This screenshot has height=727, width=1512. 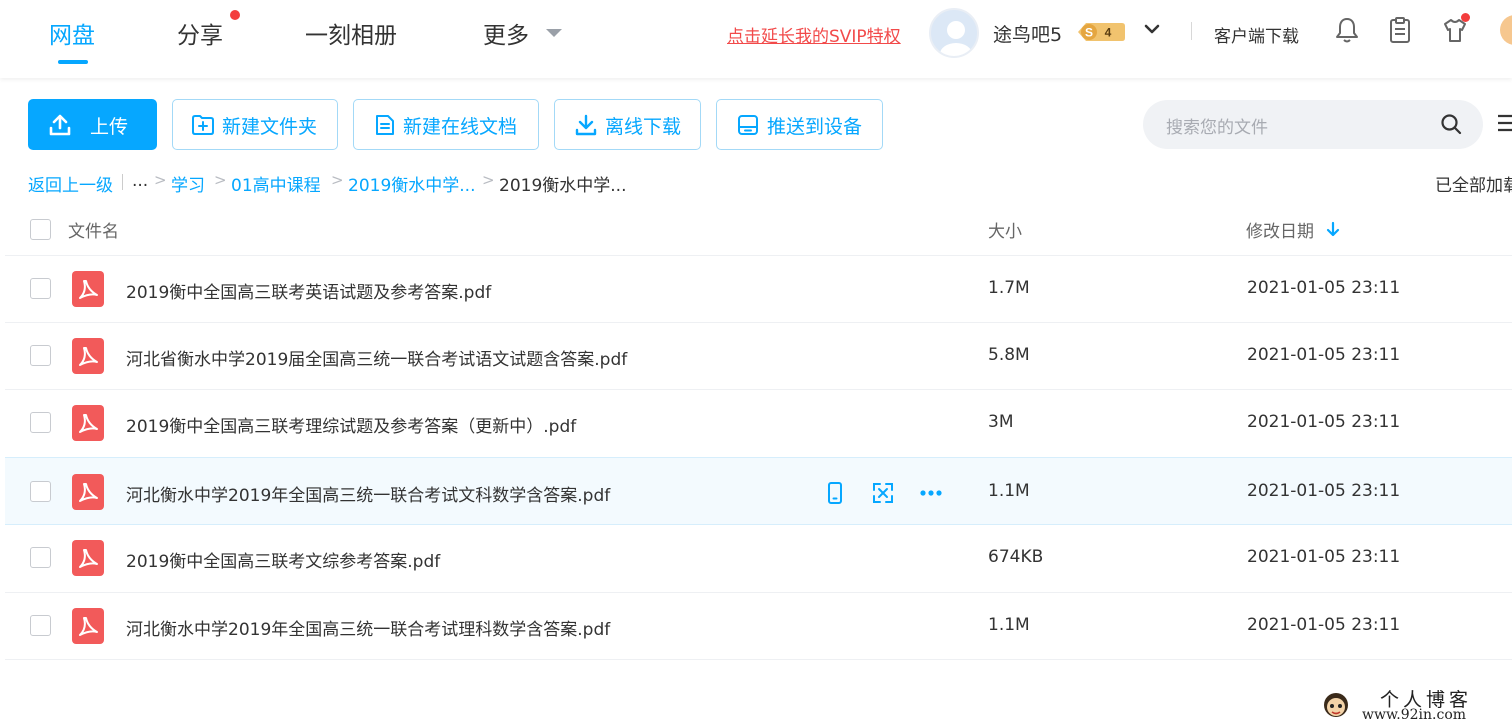 What do you see at coordinates (203, 125) in the screenshot?
I see `folder-plus-icon` at bounding box center [203, 125].